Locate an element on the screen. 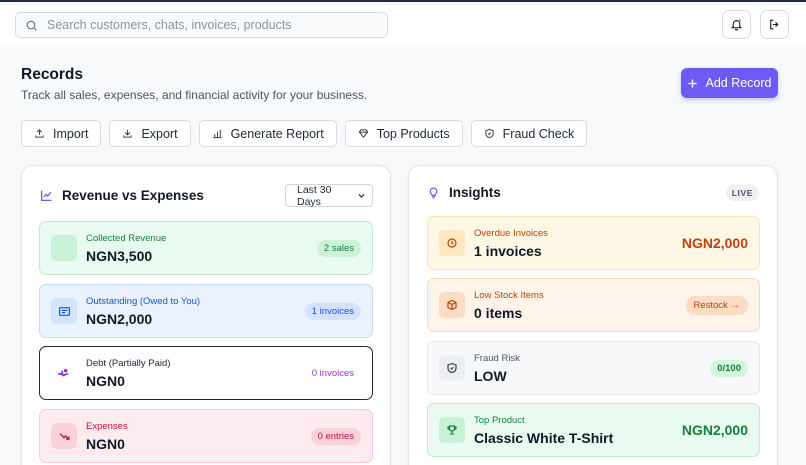 The width and height of the screenshot is (806, 465). search-box is located at coordinates (201, 25).